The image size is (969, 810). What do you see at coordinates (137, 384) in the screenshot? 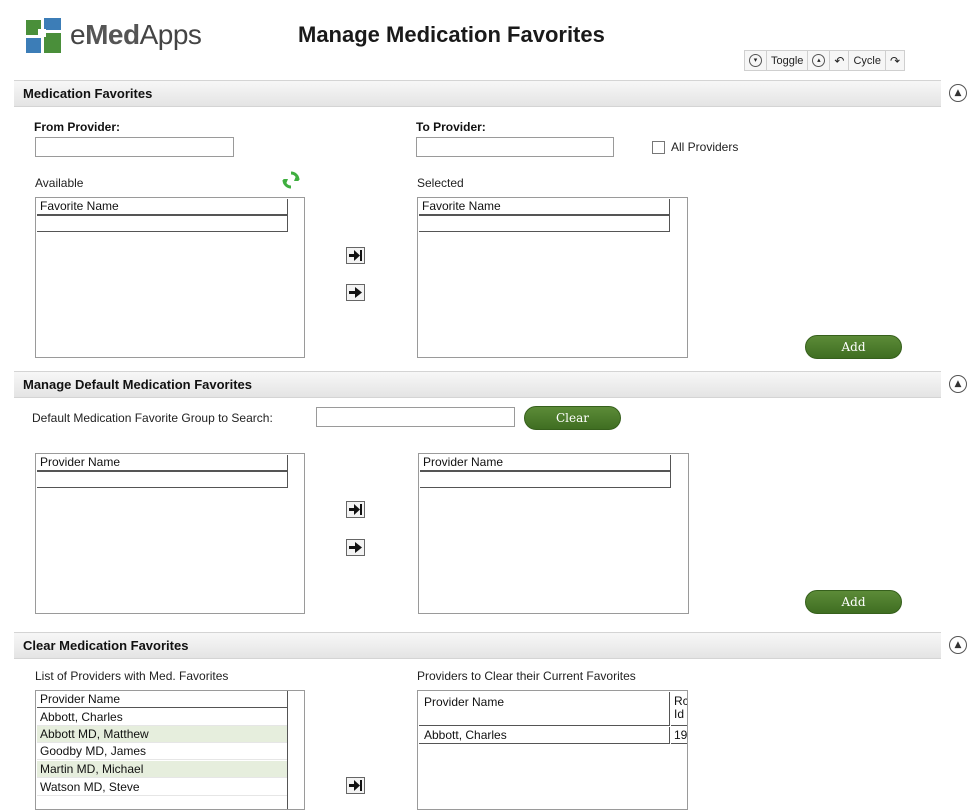
I see `section-title: Manage Default Medication Favorites` at bounding box center [137, 384].